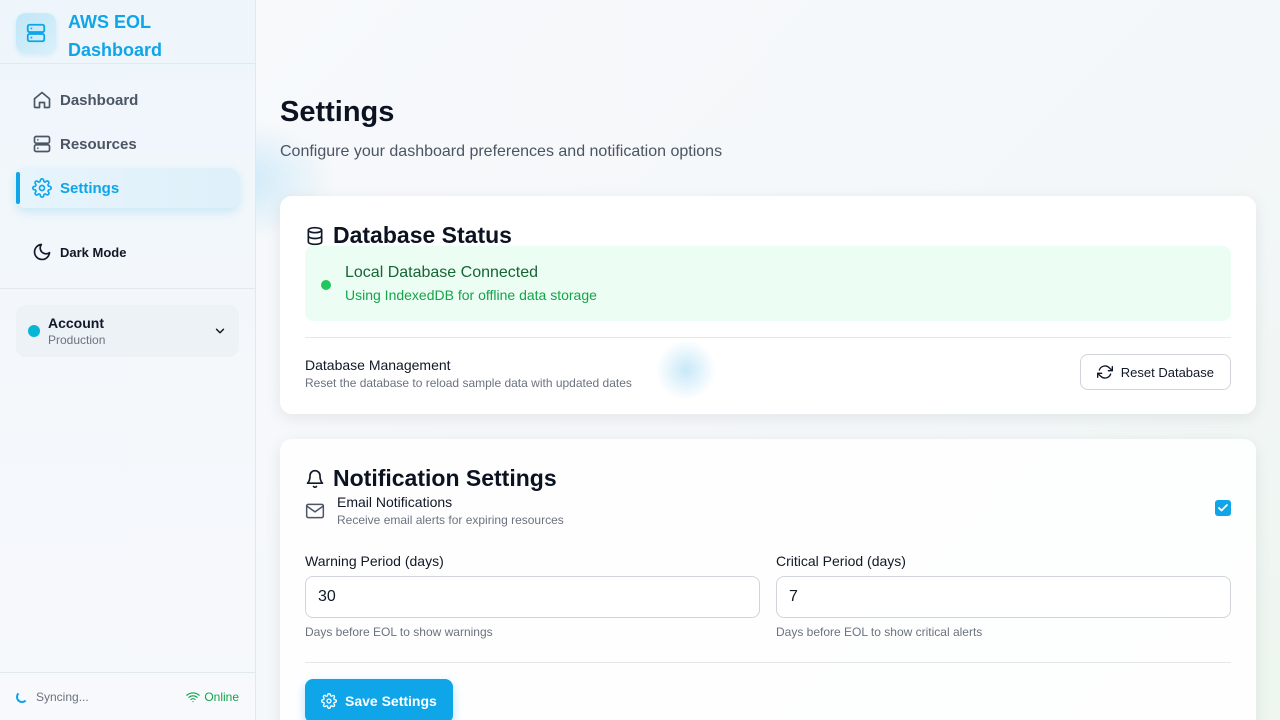 This screenshot has height=720, width=1280. I want to click on sidebar-footer: Syncing... Online, so click(127, 696).